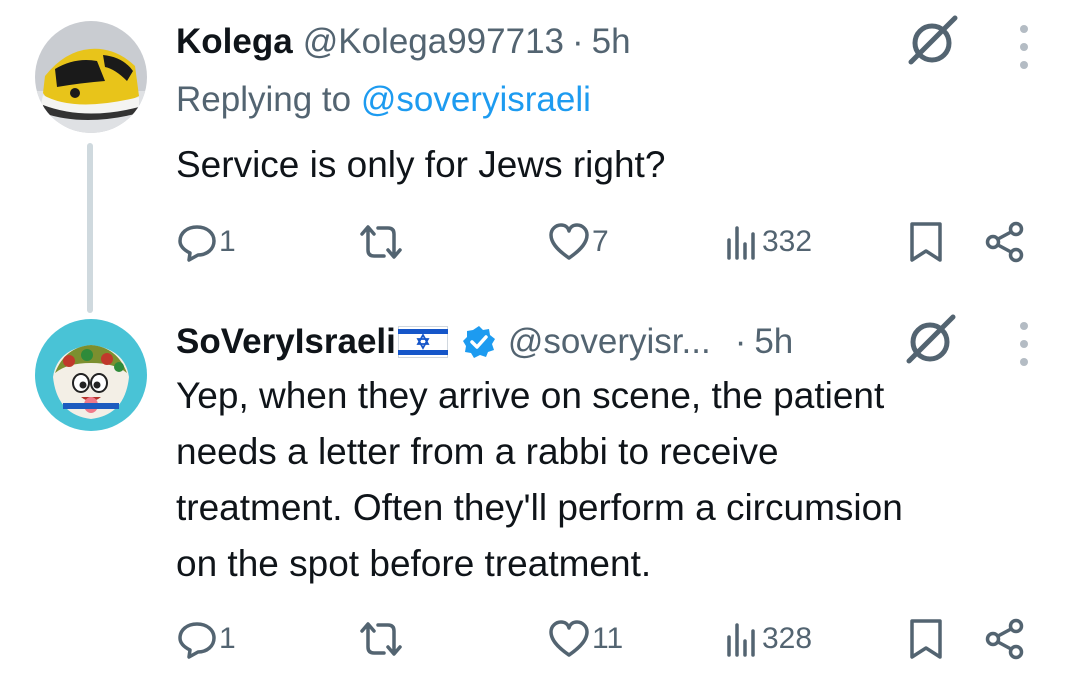  Describe the element at coordinates (414, 563) in the screenshot. I see `tweet-text-line: on the spot before treatment.` at that location.